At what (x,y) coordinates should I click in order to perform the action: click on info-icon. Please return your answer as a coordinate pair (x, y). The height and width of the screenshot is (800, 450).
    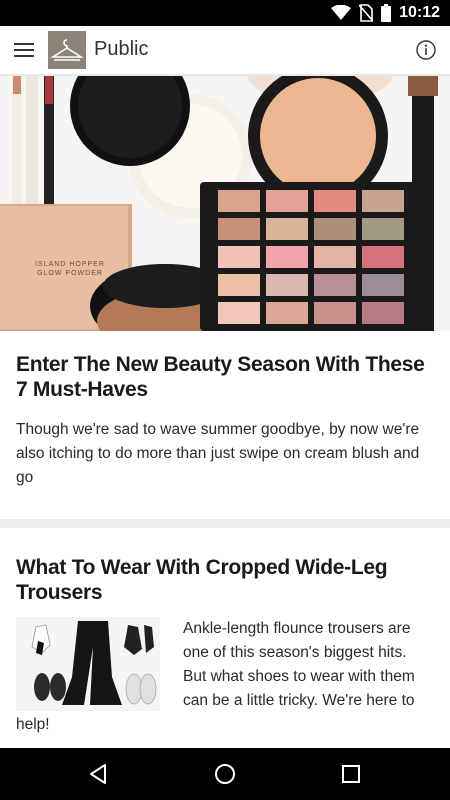
    Looking at the image, I should click on (426, 50).